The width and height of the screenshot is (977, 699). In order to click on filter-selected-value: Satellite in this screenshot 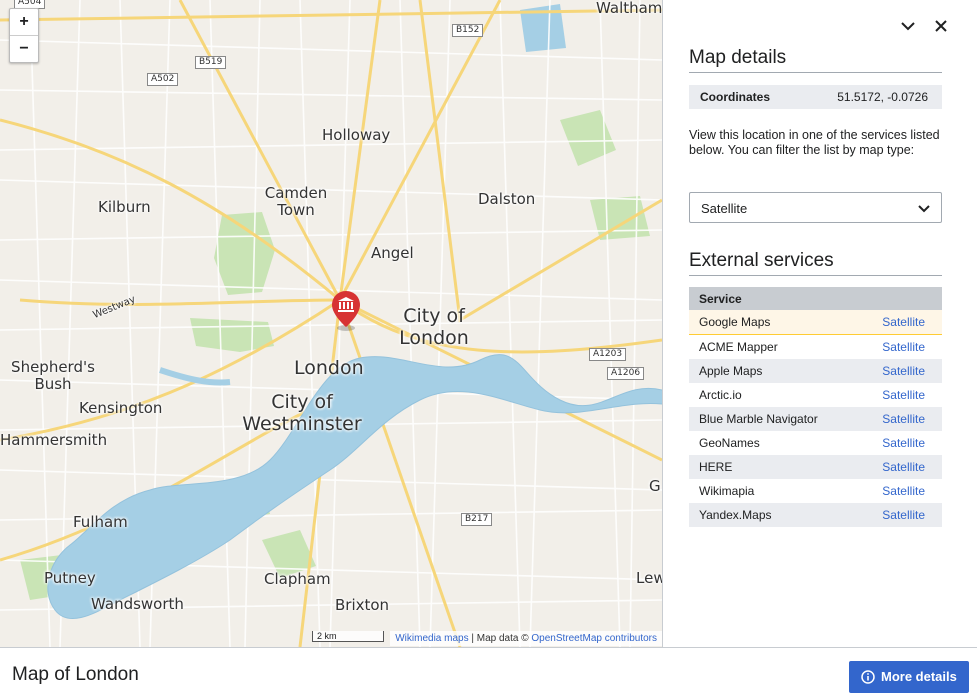, I will do `click(724, 208)`.